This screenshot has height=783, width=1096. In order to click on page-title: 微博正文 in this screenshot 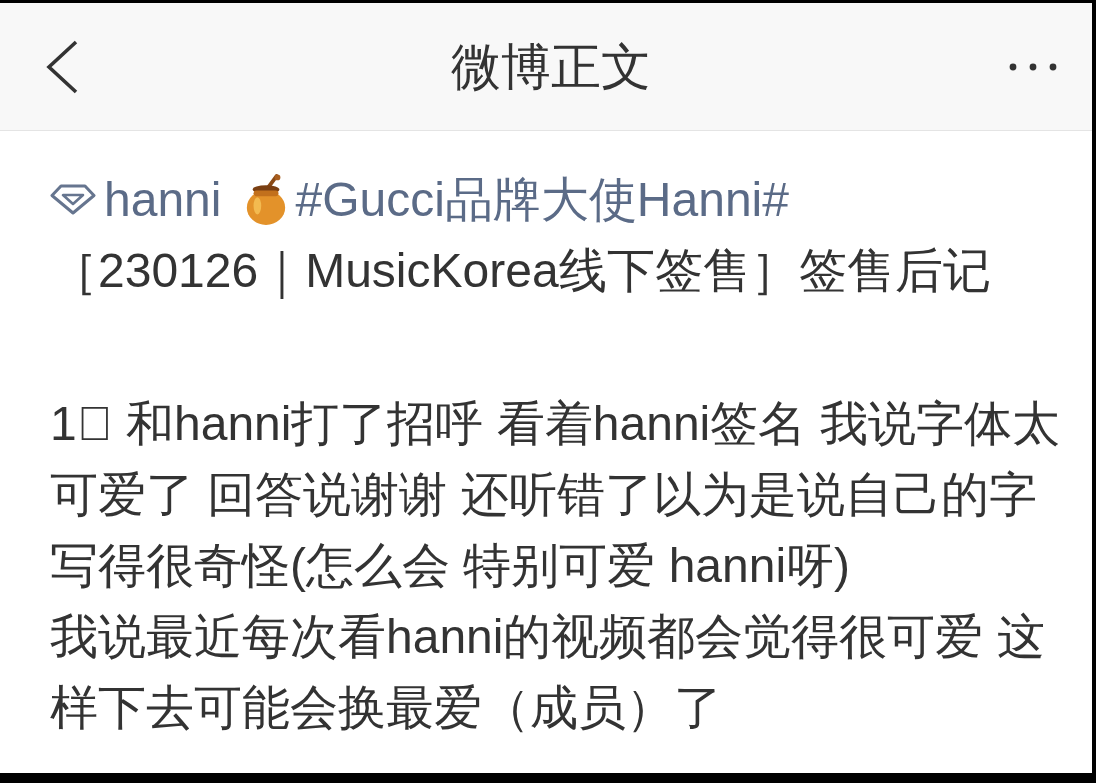, I will do `click(551, 67)`.